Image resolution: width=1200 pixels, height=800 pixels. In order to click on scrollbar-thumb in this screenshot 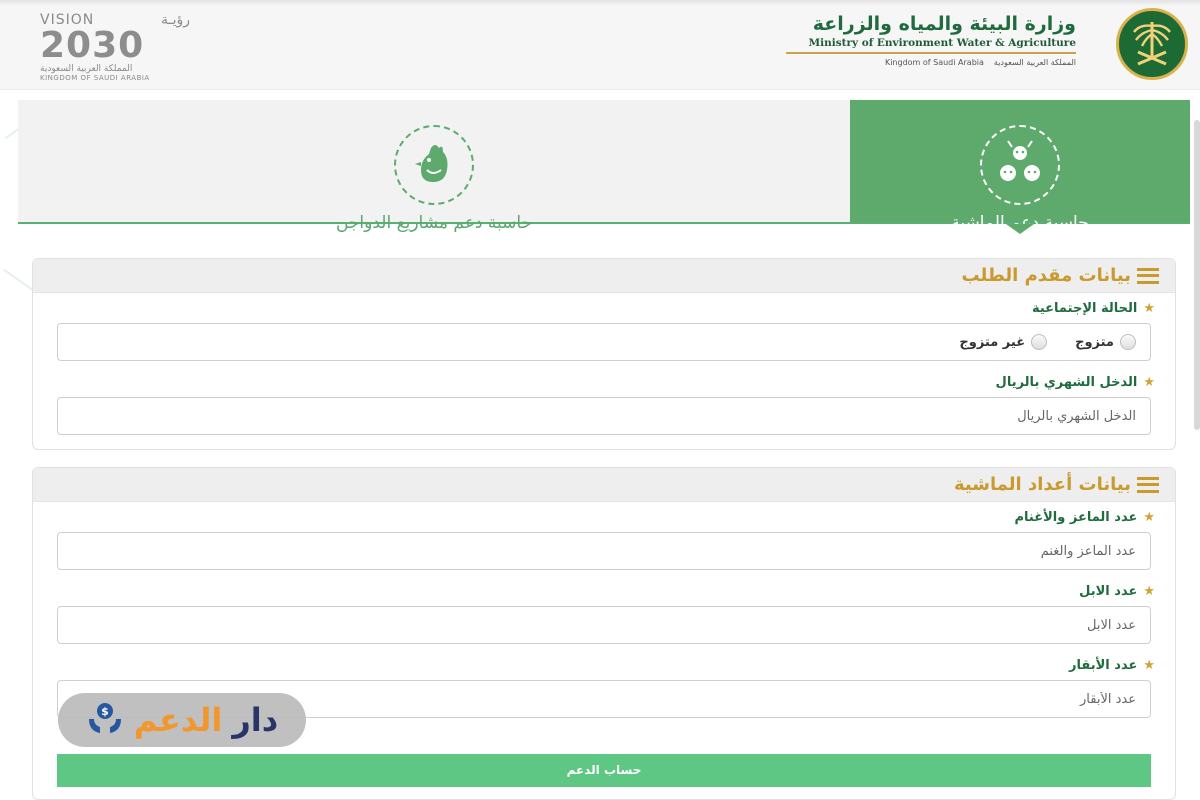, I will do `click(1197, 275)`.